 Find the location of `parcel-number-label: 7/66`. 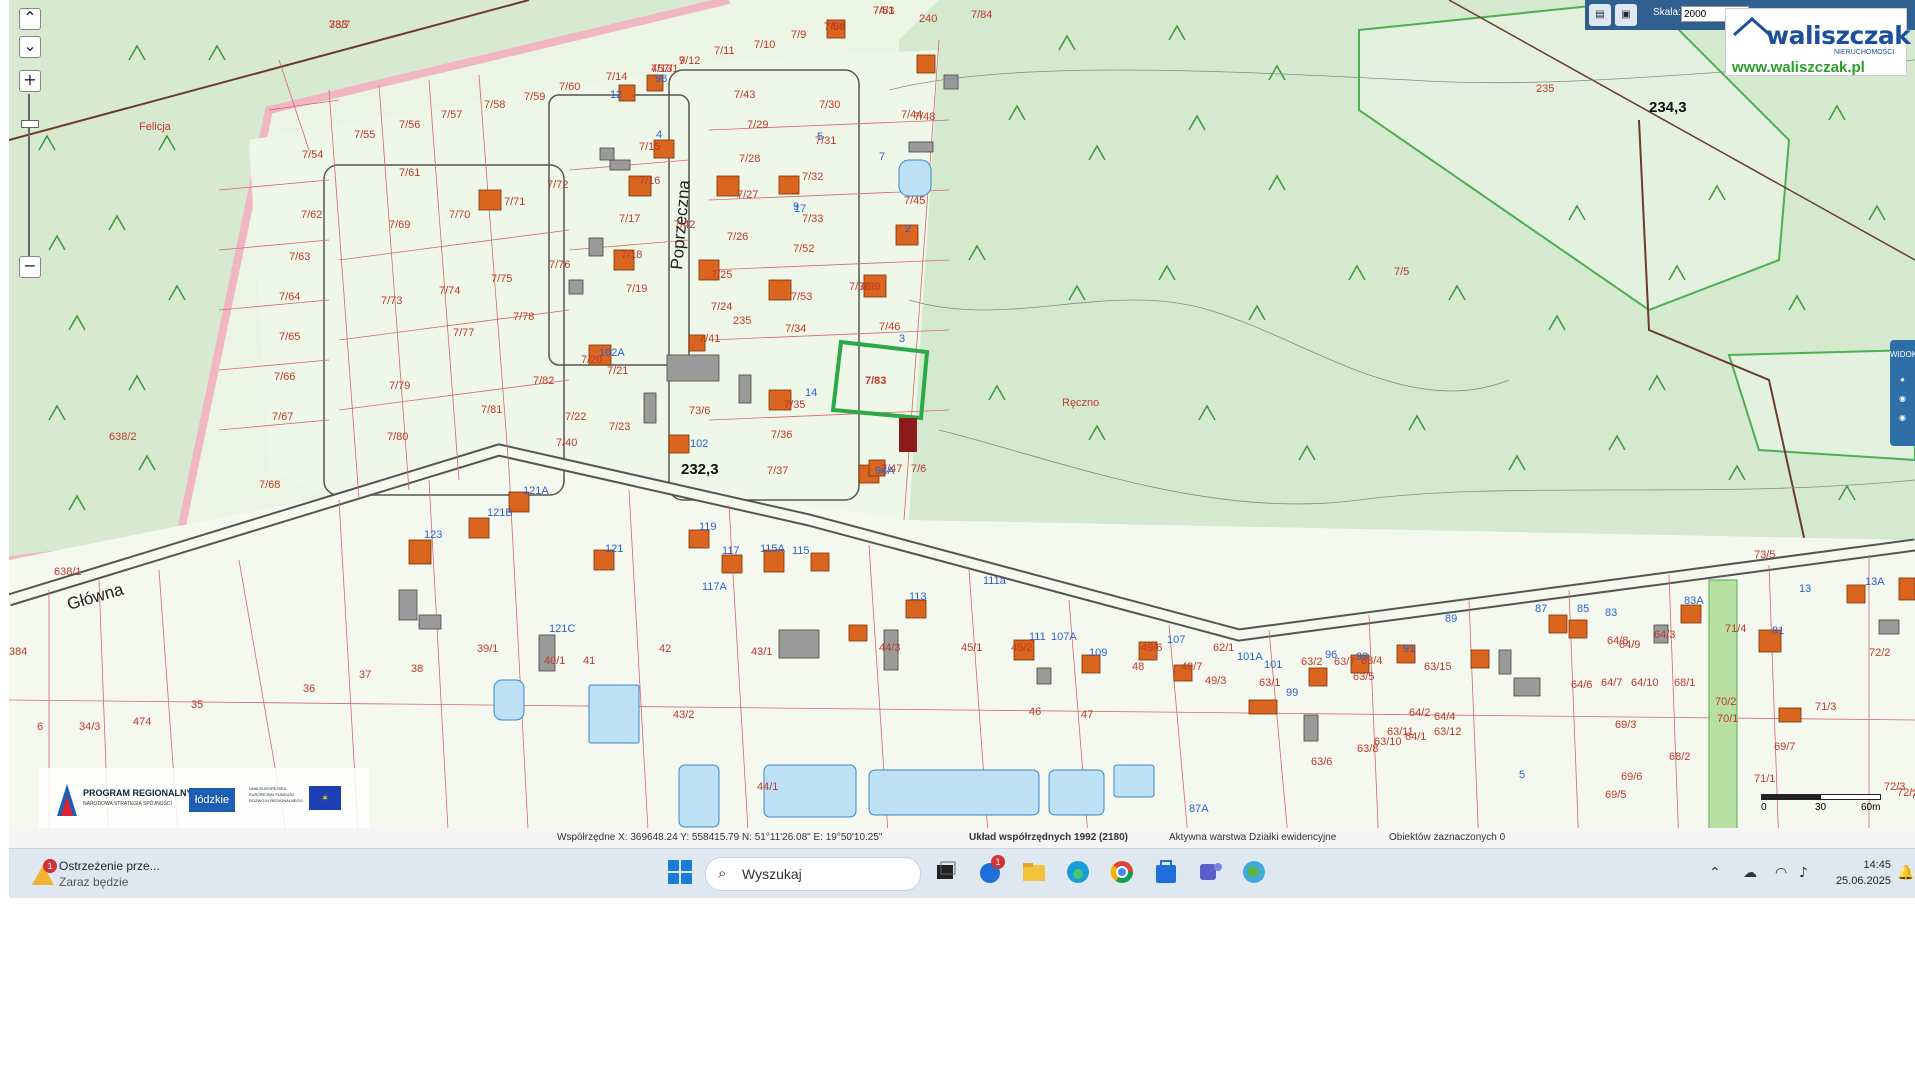

parcel-number-label: 7/66 is located at coordinates (284, 377).